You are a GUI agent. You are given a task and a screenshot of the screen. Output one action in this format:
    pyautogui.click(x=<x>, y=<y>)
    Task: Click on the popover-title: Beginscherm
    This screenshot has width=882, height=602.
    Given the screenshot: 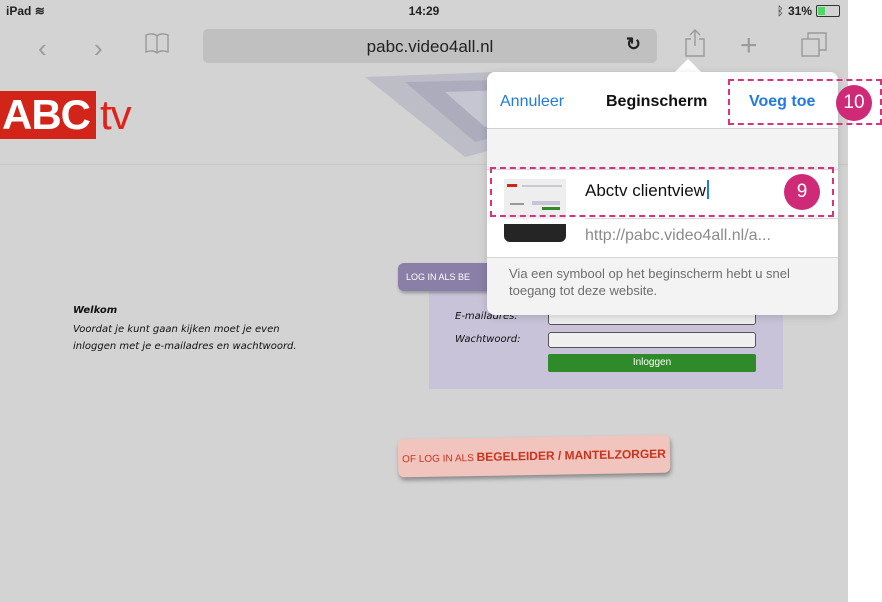 What is the action you would take?
    pyautogui.click(x=657, y=101)
    